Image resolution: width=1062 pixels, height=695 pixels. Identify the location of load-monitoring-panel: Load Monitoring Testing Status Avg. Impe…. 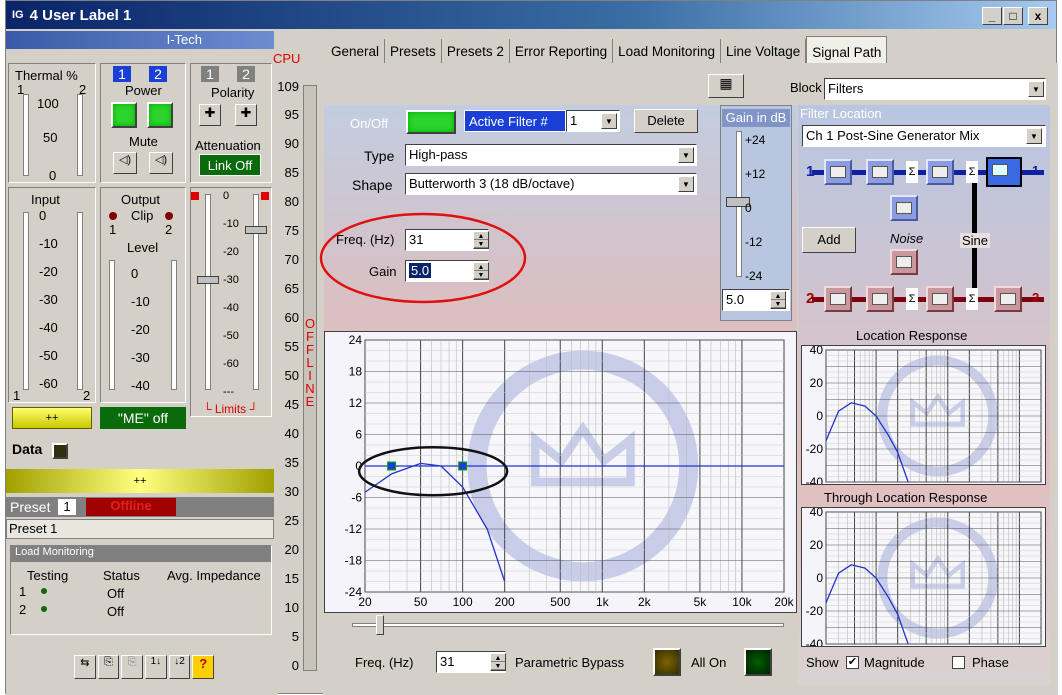
(141, 590).